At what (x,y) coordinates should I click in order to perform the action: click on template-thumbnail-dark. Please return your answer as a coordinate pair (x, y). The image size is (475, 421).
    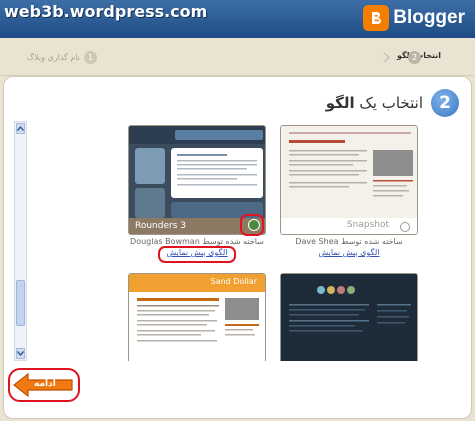
    Looking at the image, I should click on (349, 317).